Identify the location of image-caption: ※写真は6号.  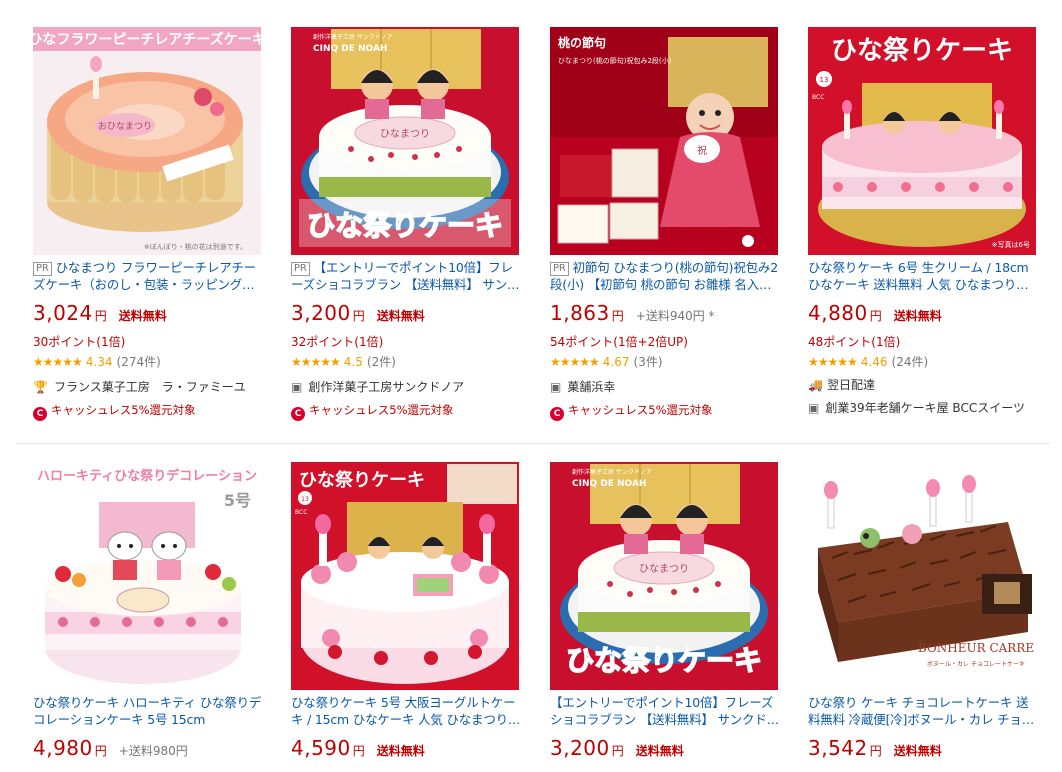
(1011, 244).